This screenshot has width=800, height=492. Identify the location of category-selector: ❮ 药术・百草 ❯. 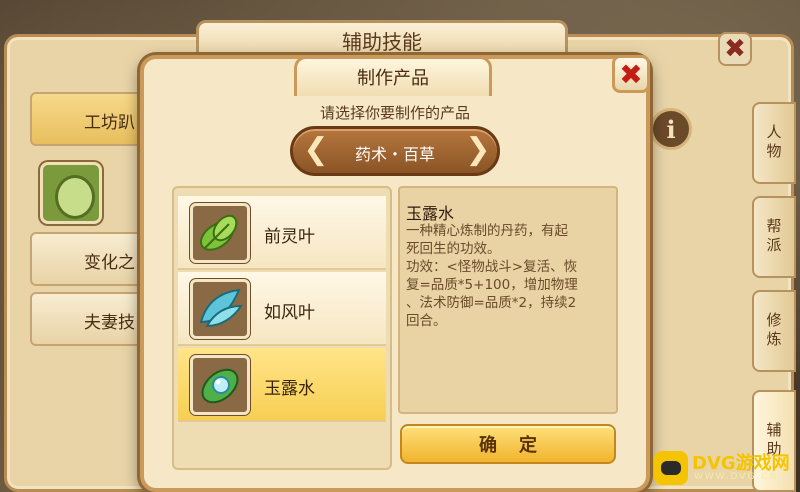
(395, 151).